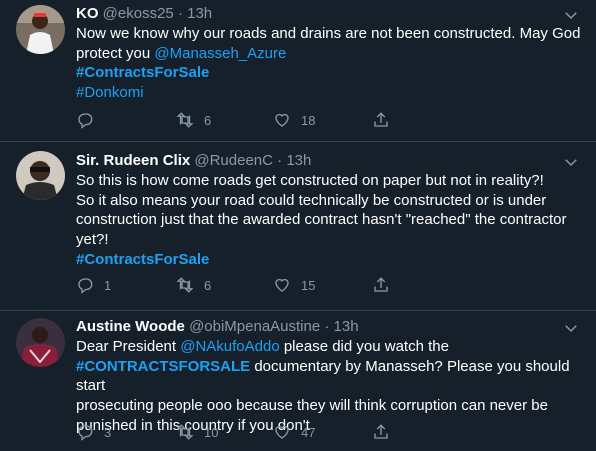  I want to click on like-count: 18, so click(308, 120).